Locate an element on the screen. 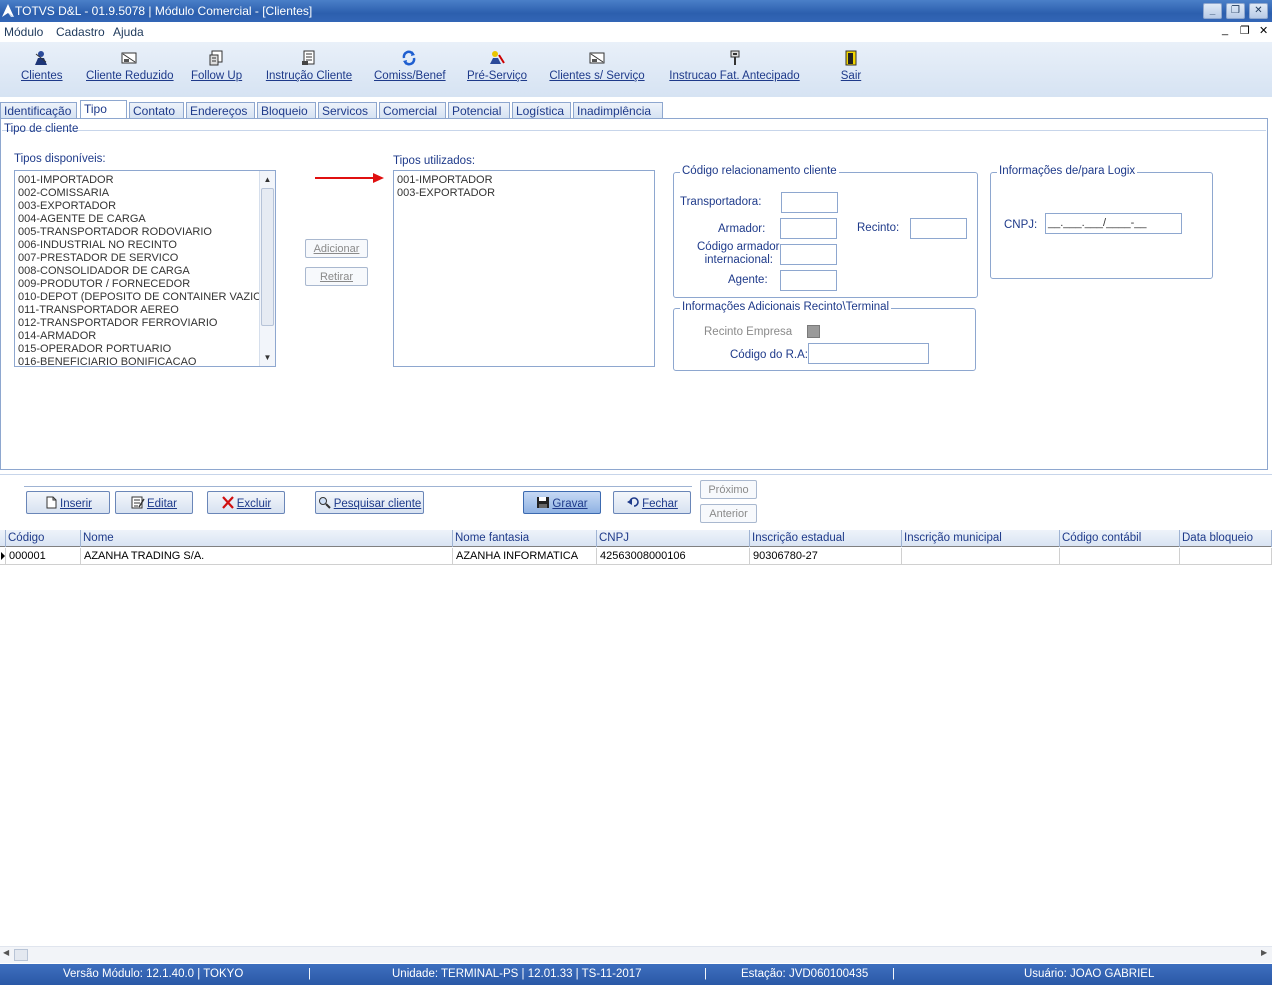 The width and height of the screenshot is (1272, 985). grid-col-inscricao-municipal: Inscrição municipal is located at coordinates (981, 538).